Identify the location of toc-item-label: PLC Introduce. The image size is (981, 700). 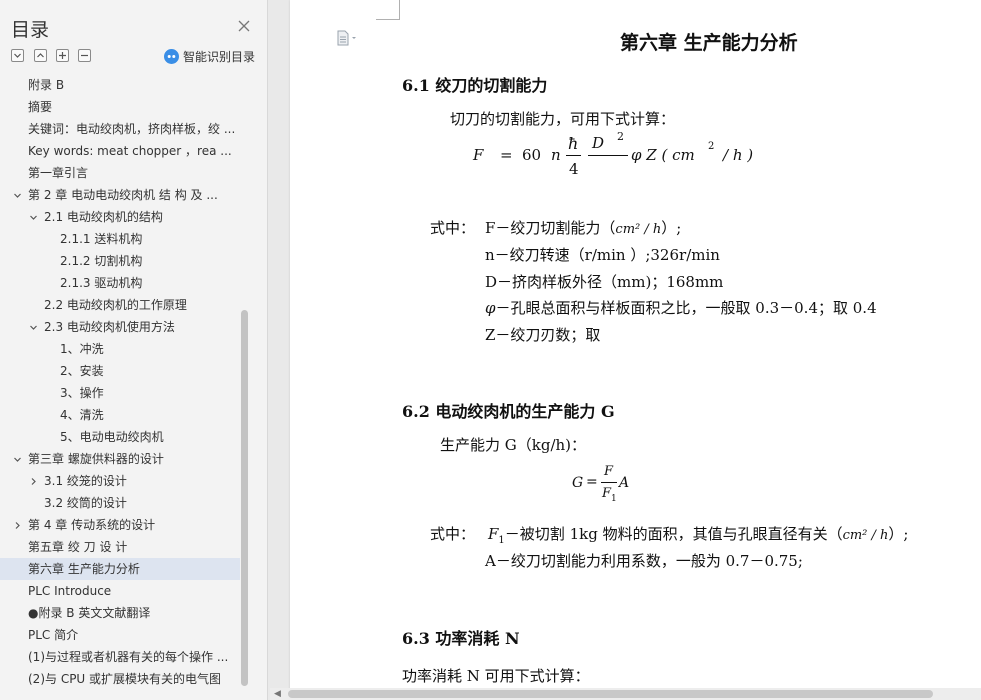
(70, 591).